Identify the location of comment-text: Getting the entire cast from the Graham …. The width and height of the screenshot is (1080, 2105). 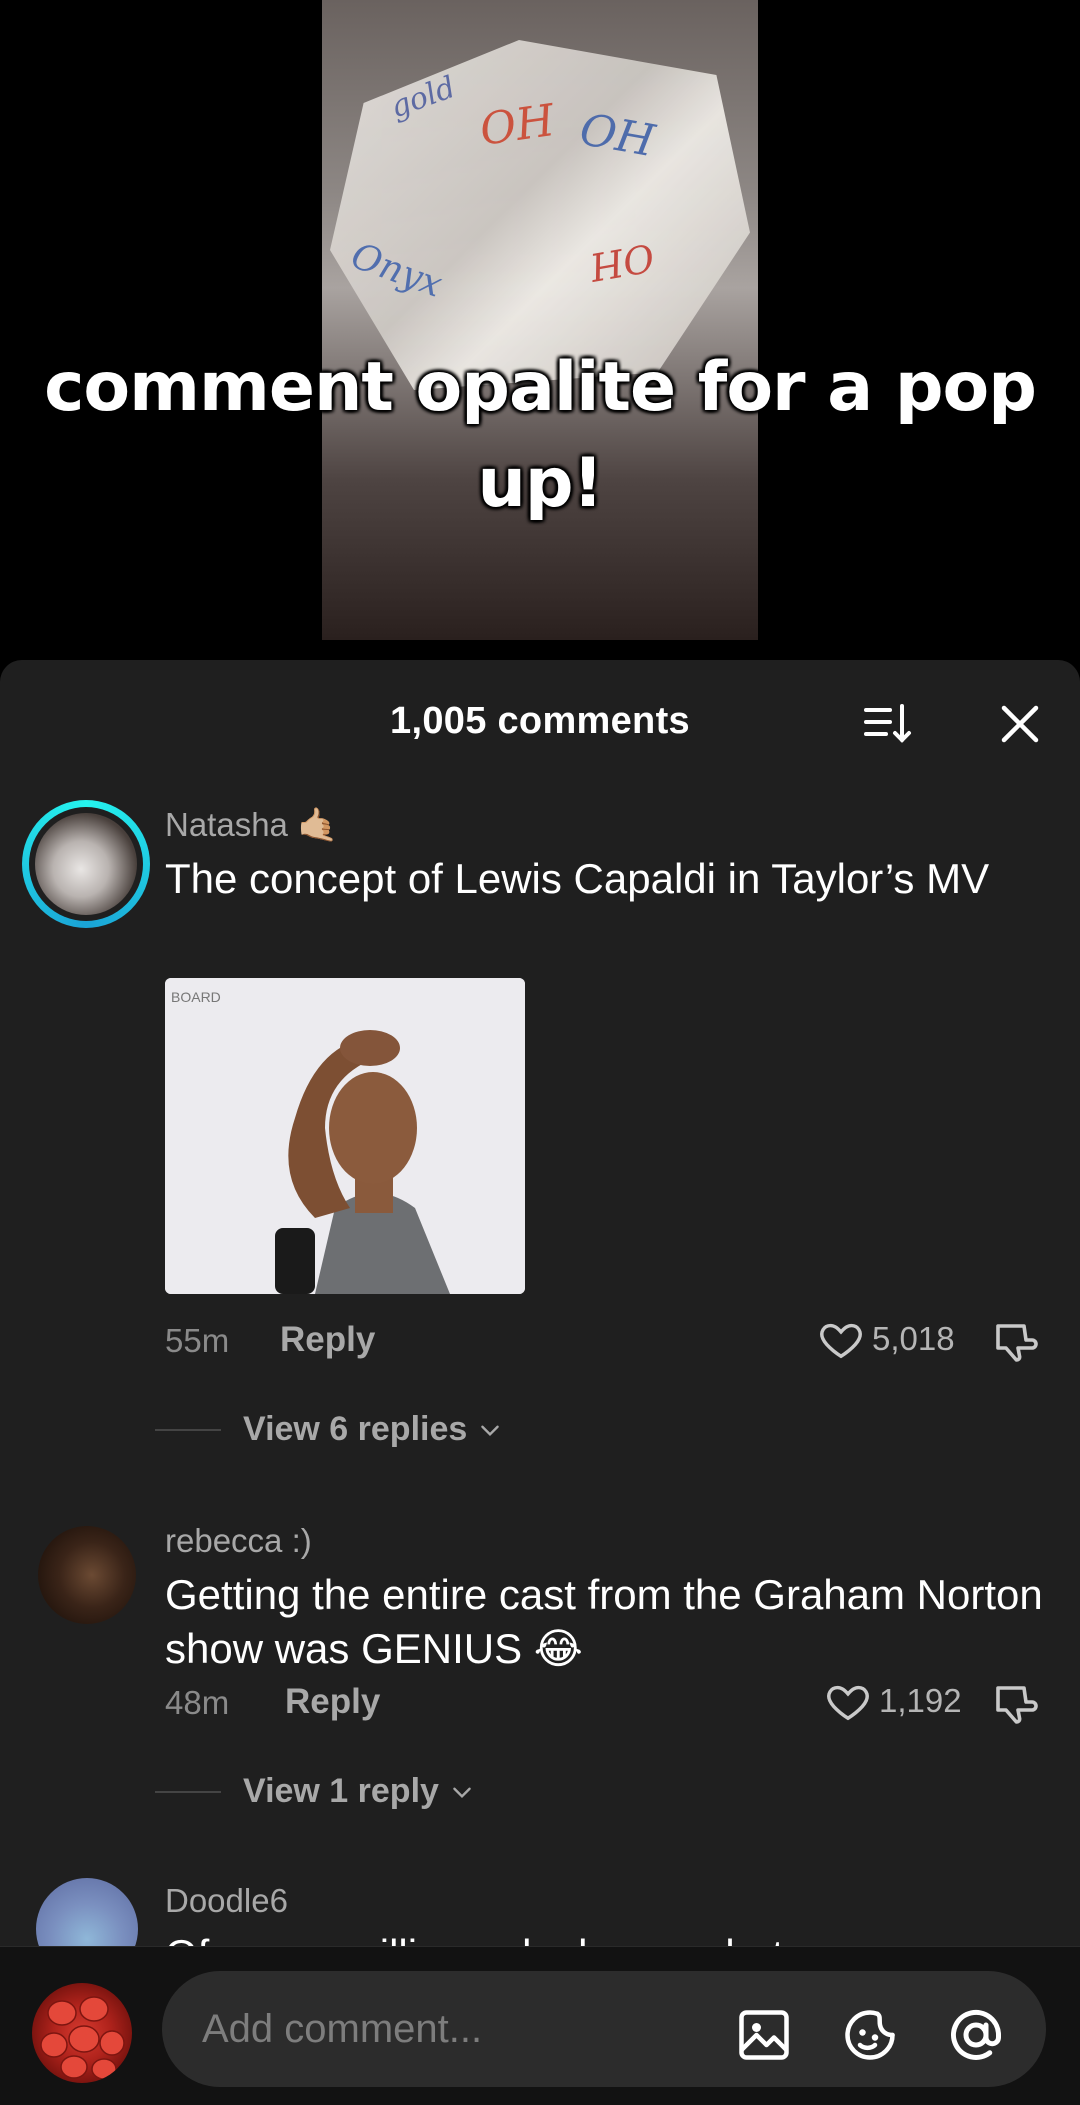
(604, 1621).